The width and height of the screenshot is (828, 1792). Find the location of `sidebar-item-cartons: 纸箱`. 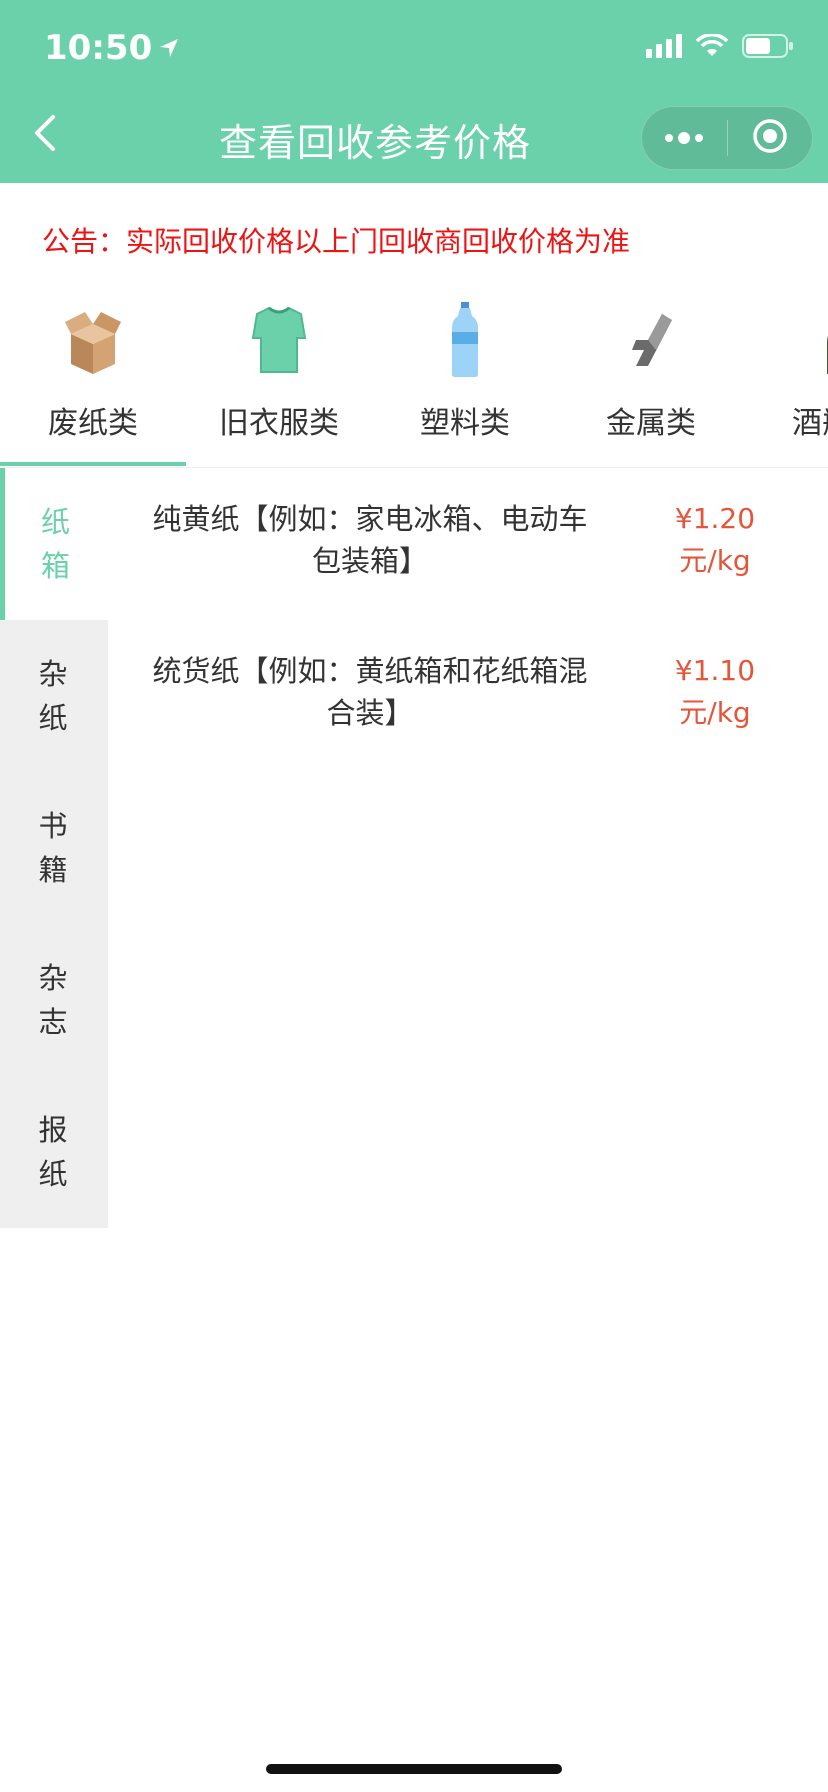

sidebar-item-cartons: 纸箱 is located at coordinates (54, 544).